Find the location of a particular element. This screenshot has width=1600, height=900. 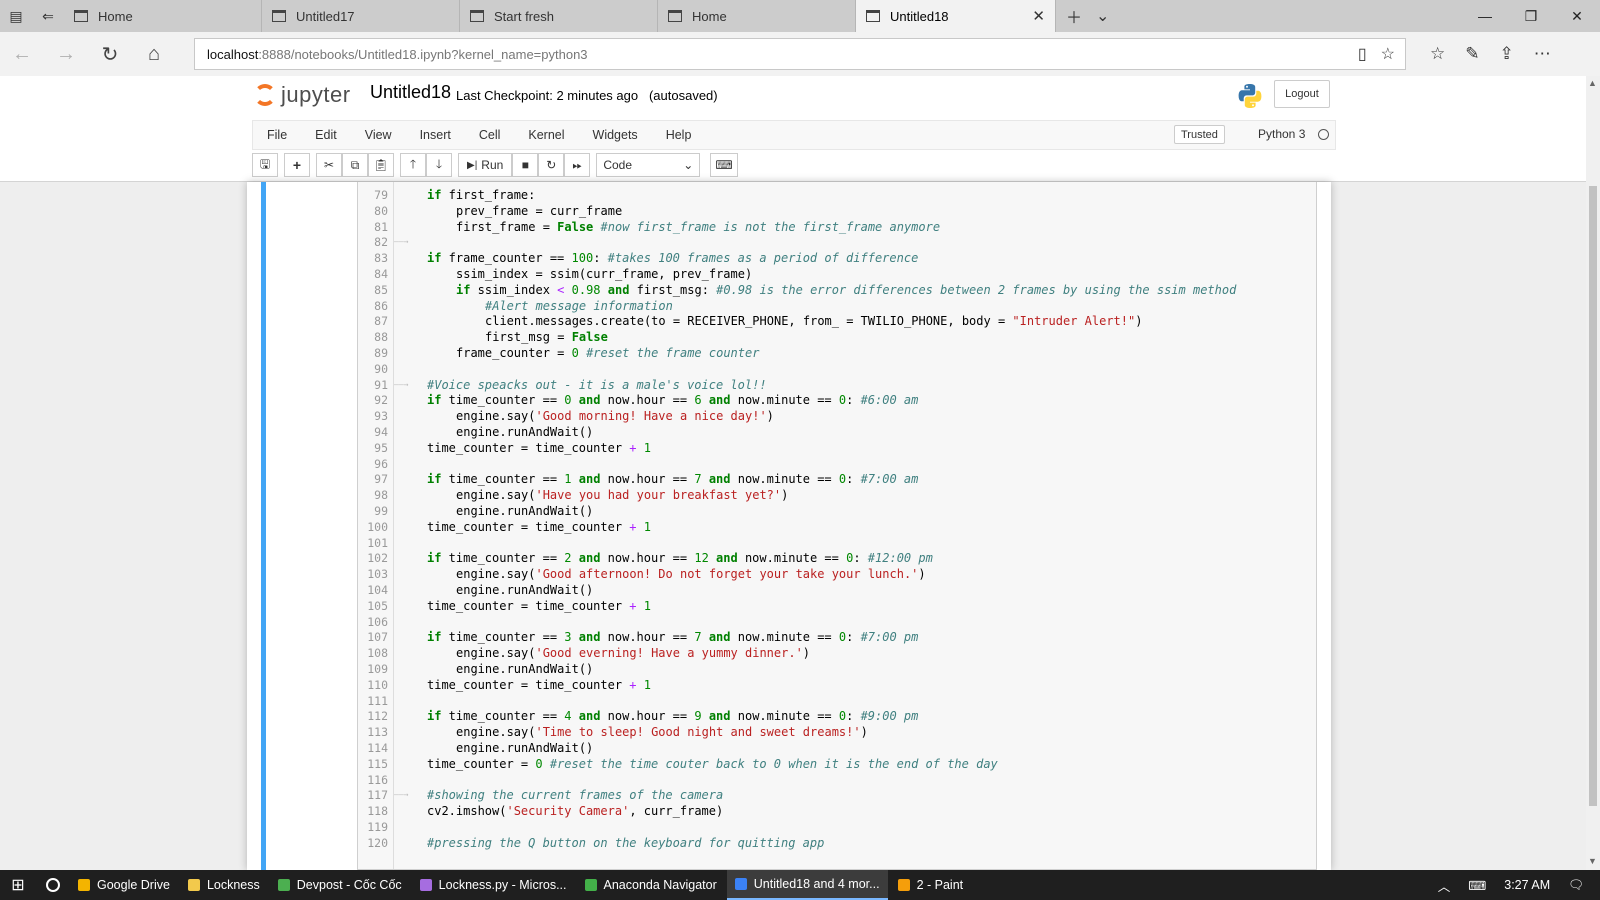

taskbar-item: Anaconda Navigator is located at coordinates (651, 885).